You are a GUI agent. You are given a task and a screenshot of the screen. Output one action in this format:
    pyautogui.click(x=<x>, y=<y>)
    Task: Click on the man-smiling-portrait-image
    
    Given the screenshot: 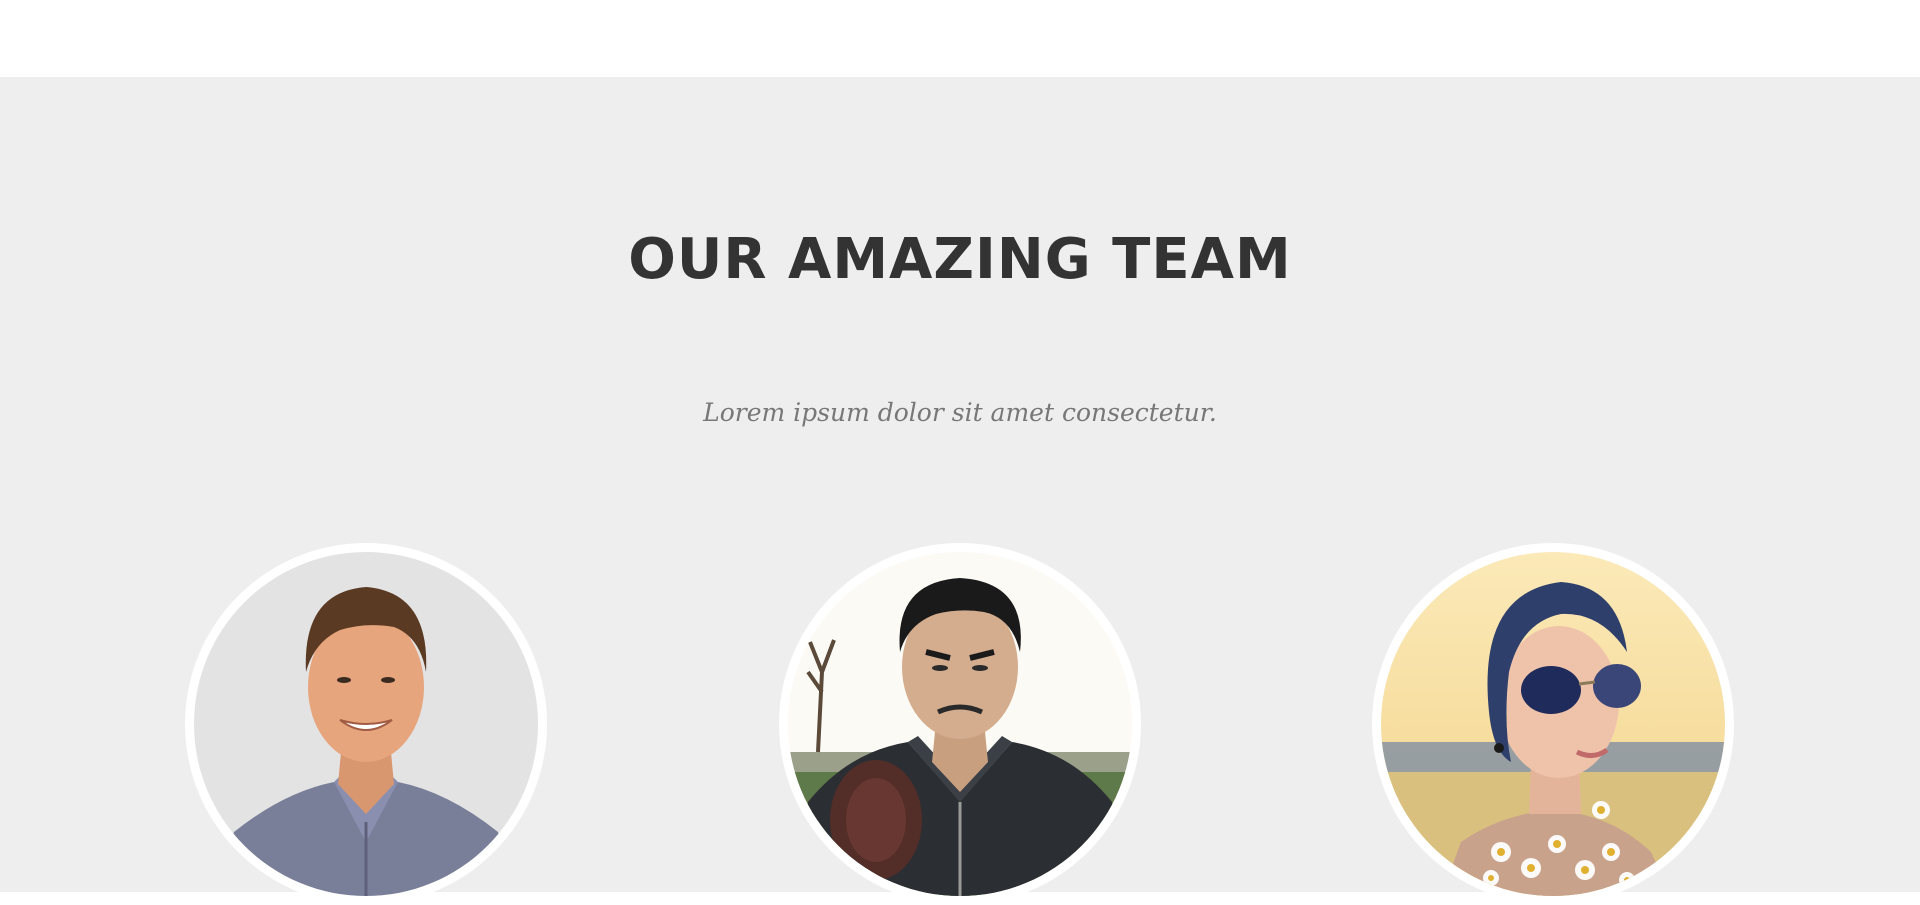 What is the action you would take?
    pyautogui.click(x=366, y=724)
    